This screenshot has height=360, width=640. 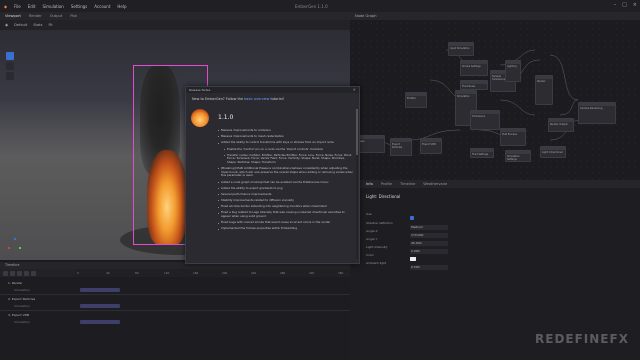 I want to click on select-tool-icon, so click(x=10, y=56).